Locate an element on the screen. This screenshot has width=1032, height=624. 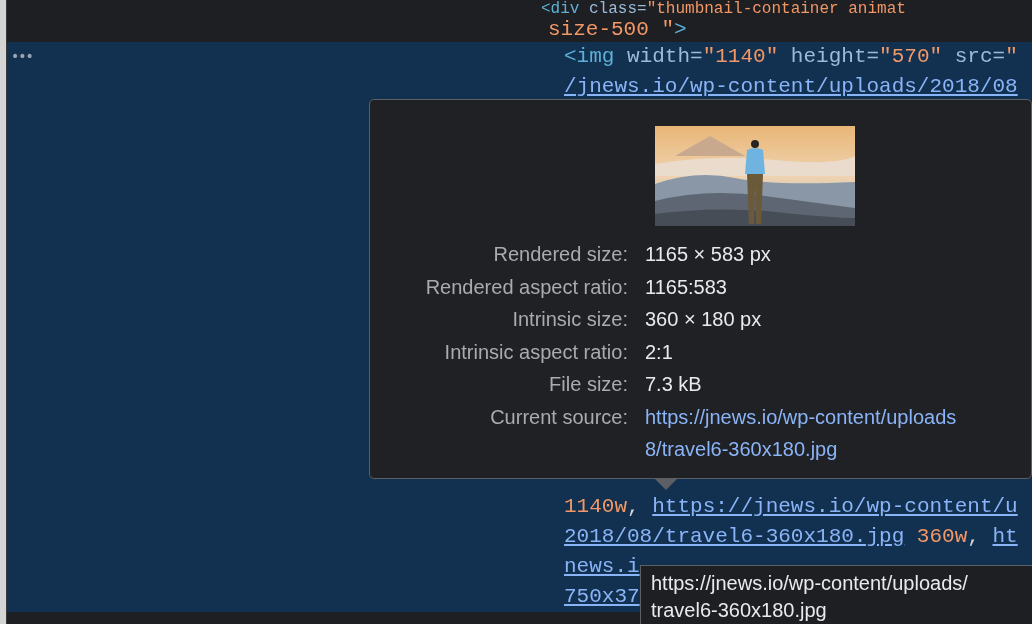
code-token: 2018/08/travel6-360x180.jpg is located at coordinates (734, 536).